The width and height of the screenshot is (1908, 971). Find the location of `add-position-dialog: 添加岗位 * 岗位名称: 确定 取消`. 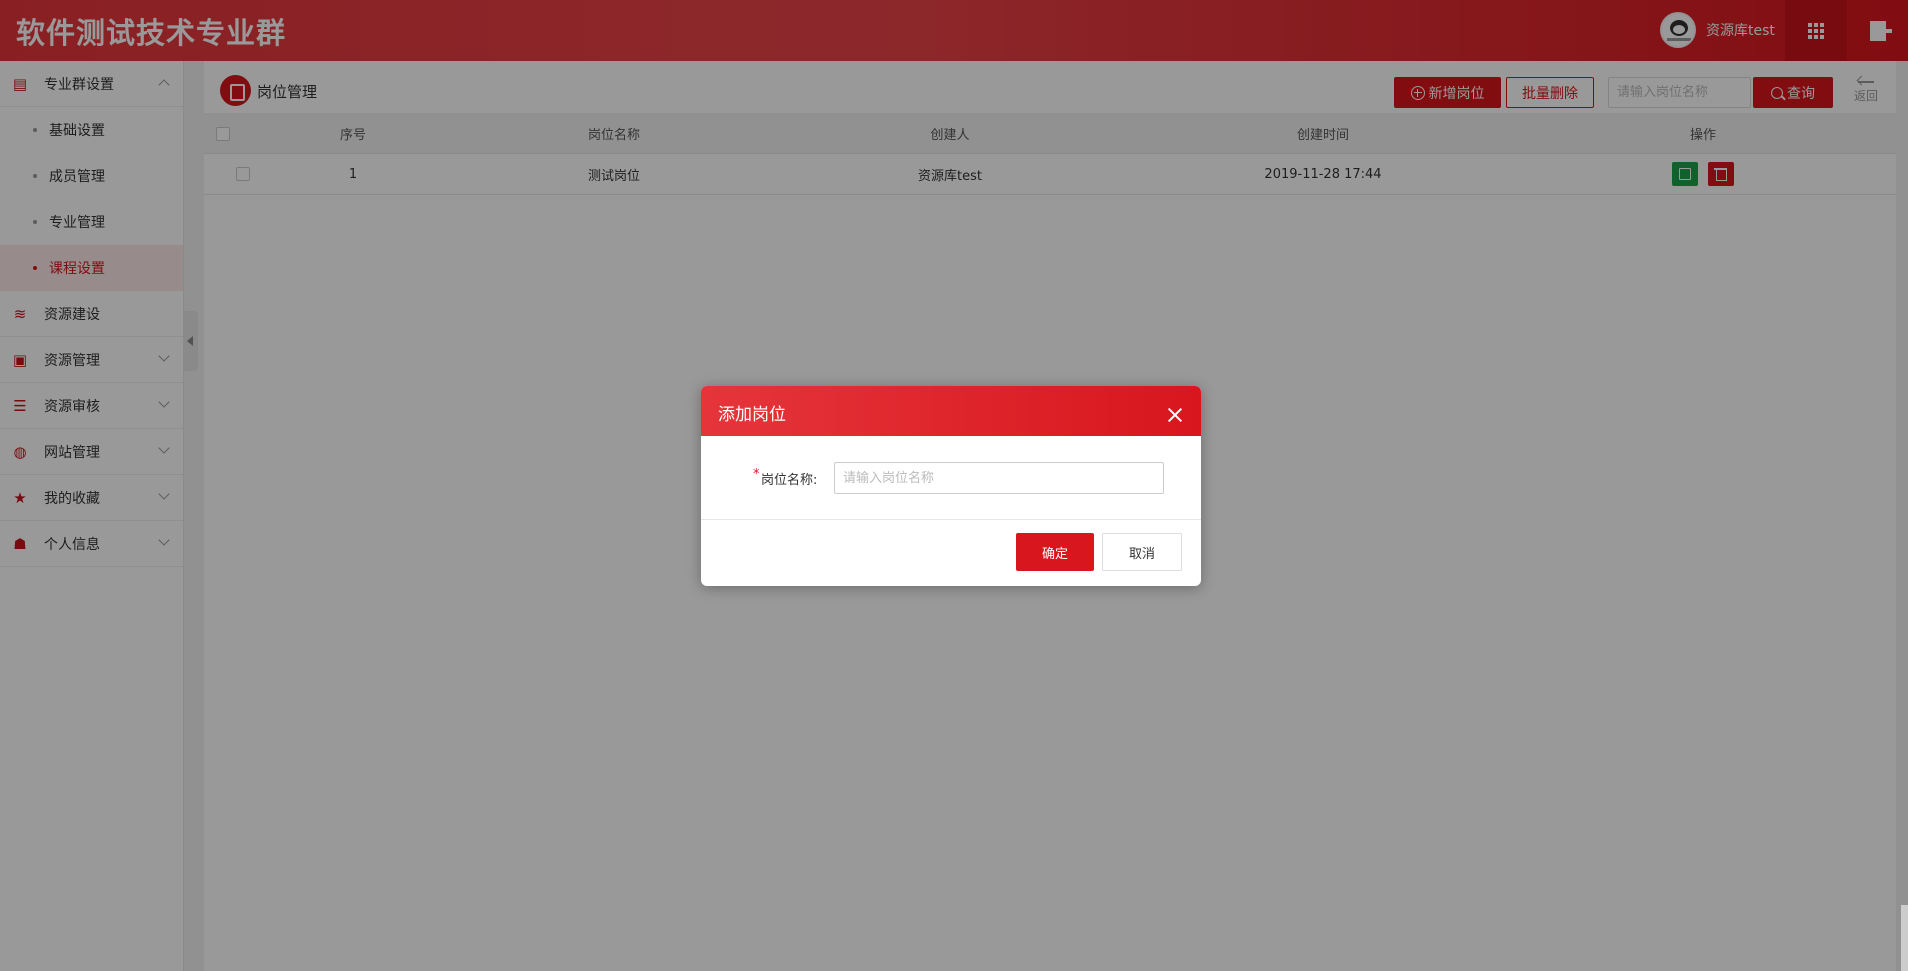

add-position-dialog: 添加岗位 * 岗位名称: 确定 取消 is located at coordinates (951, 486).